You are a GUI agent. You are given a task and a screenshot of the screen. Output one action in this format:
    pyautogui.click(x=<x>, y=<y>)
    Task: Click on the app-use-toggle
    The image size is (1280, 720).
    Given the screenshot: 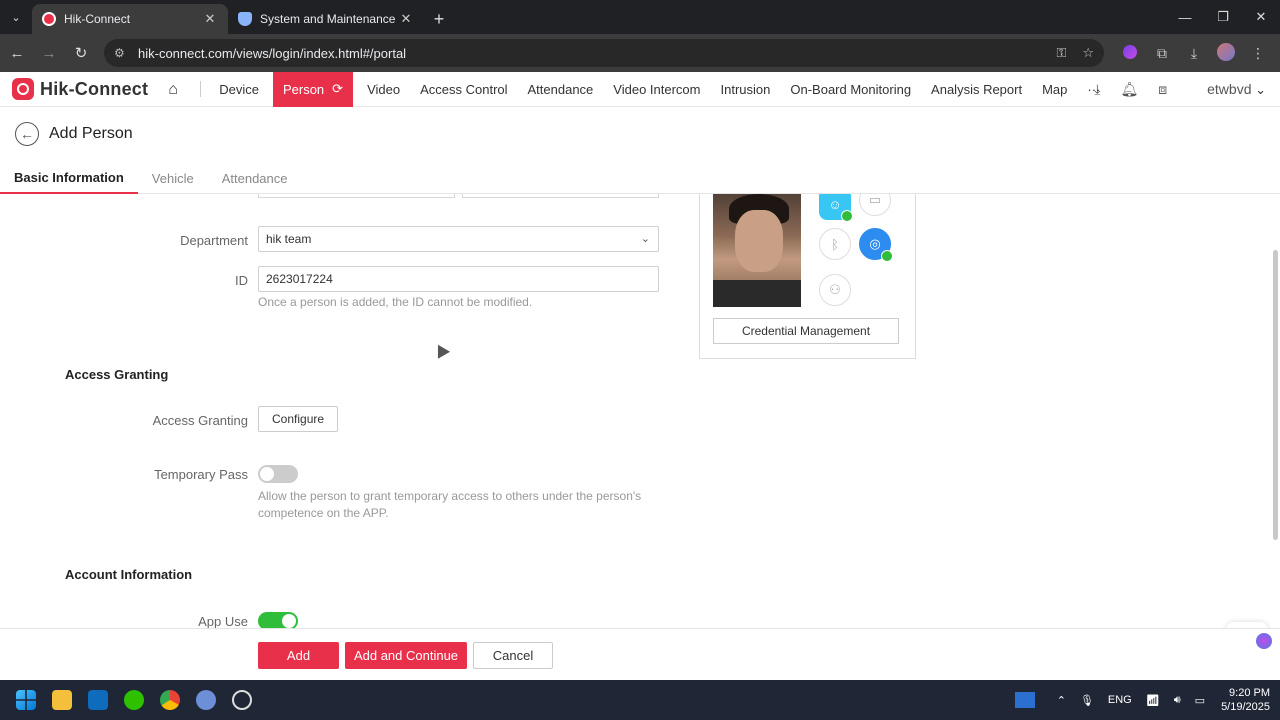 What is the action you would take?
    pyautogui.click(x=278, y=620)
    